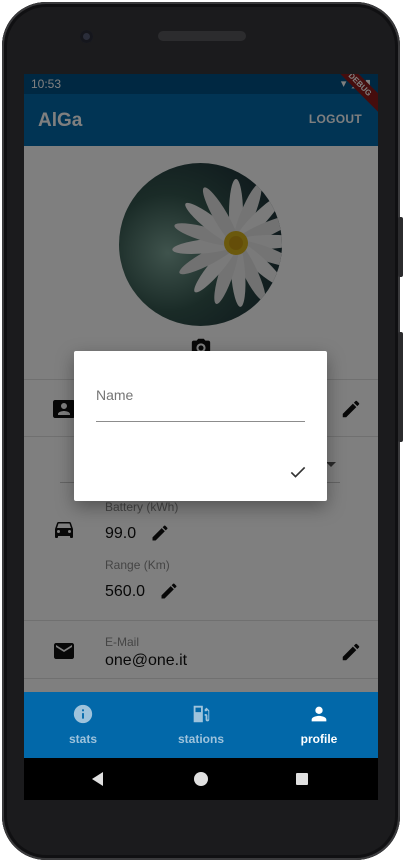 The image size is (404, 863). What do you see at coordinates (200, 739) in the screenshot?
I see `nav-label-stations: stations` at bounding box center [200, 739].